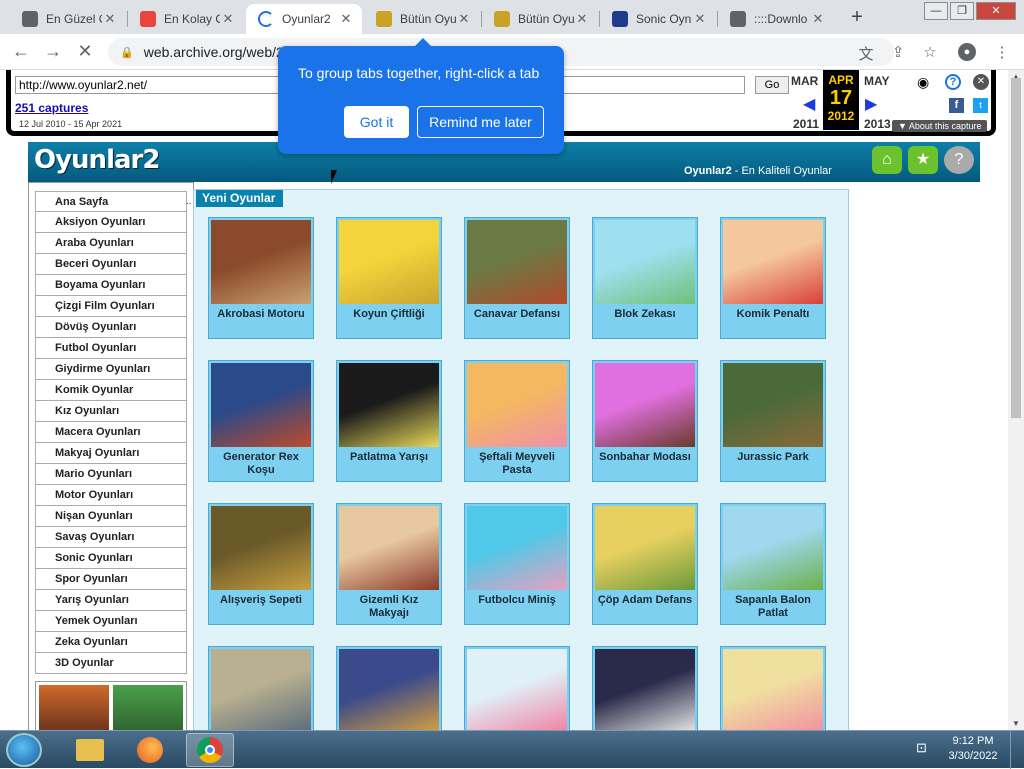  I want to click on game-card: Blok Zekası, so click(645, 278).